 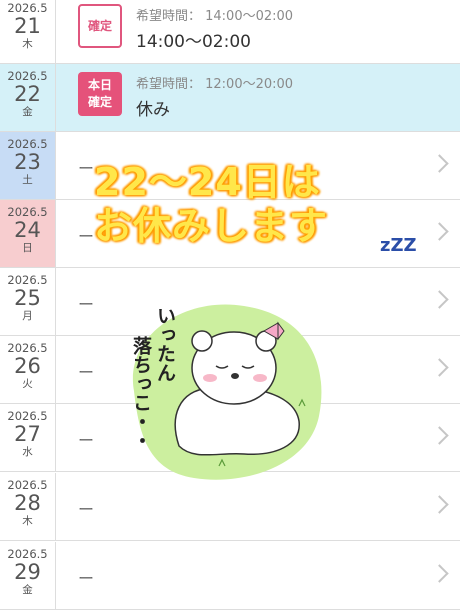 I want to click on date-day: 21, so click(x=27, y=26).